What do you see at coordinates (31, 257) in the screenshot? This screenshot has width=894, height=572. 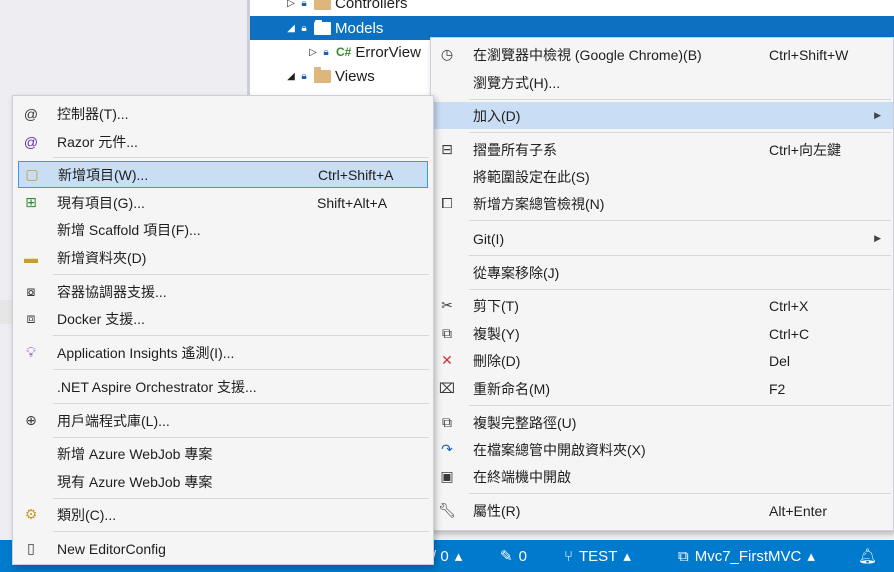 I see `new-folder-icon: ▬` at bounding box center [31, 257].